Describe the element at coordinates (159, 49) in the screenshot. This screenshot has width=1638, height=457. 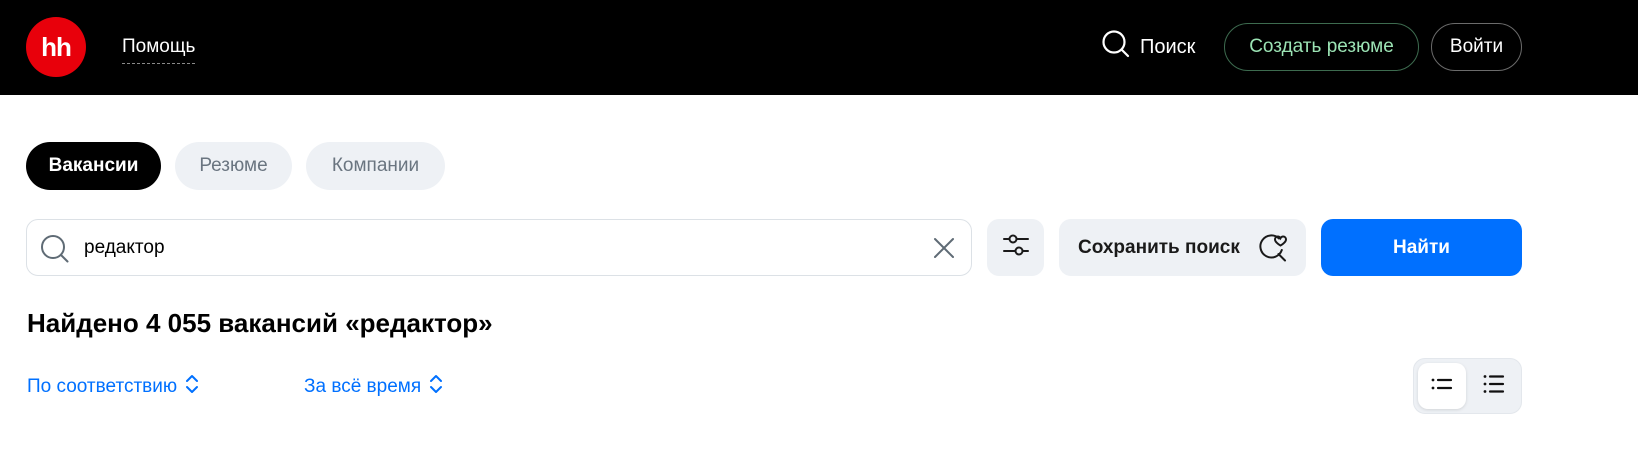
I see `help-link: Помощь` at that location.